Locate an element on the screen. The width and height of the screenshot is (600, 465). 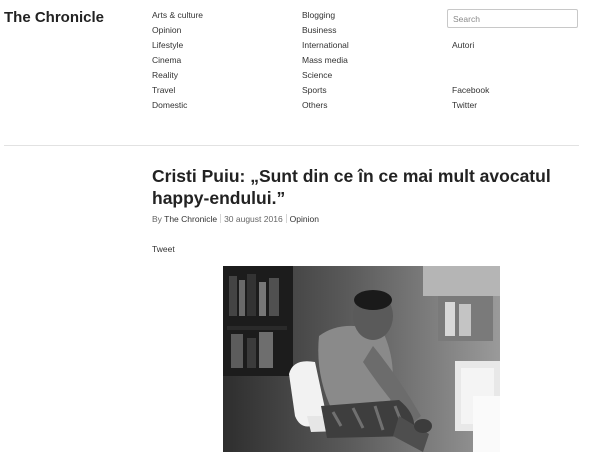
nav-link-arts-culture: Arts & culture is located at coordinates (177, 15).